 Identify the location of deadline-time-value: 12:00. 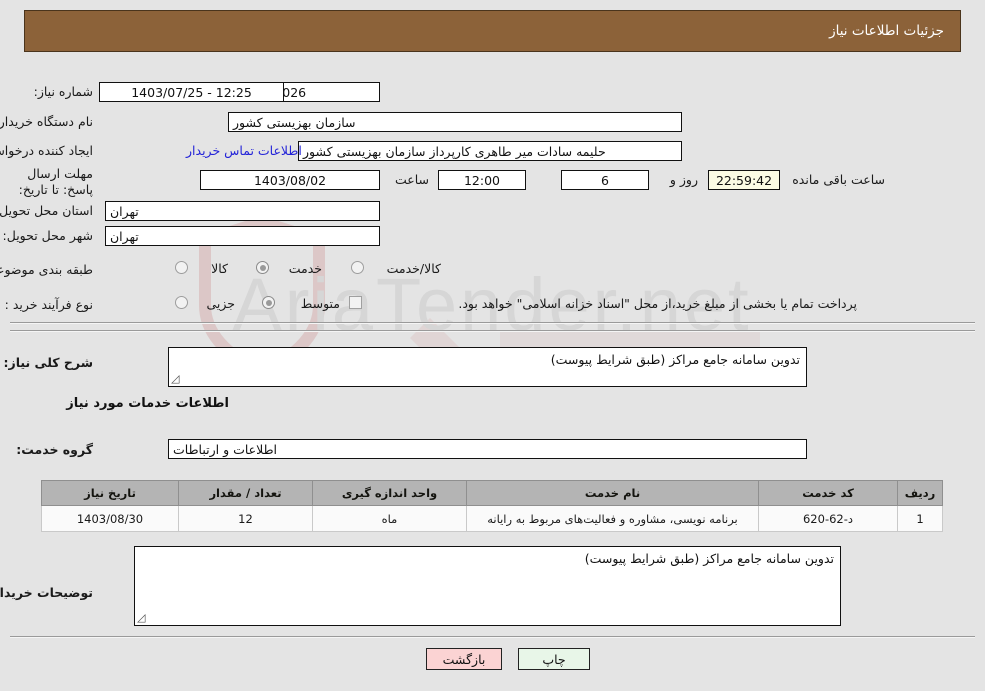
(482, 180).